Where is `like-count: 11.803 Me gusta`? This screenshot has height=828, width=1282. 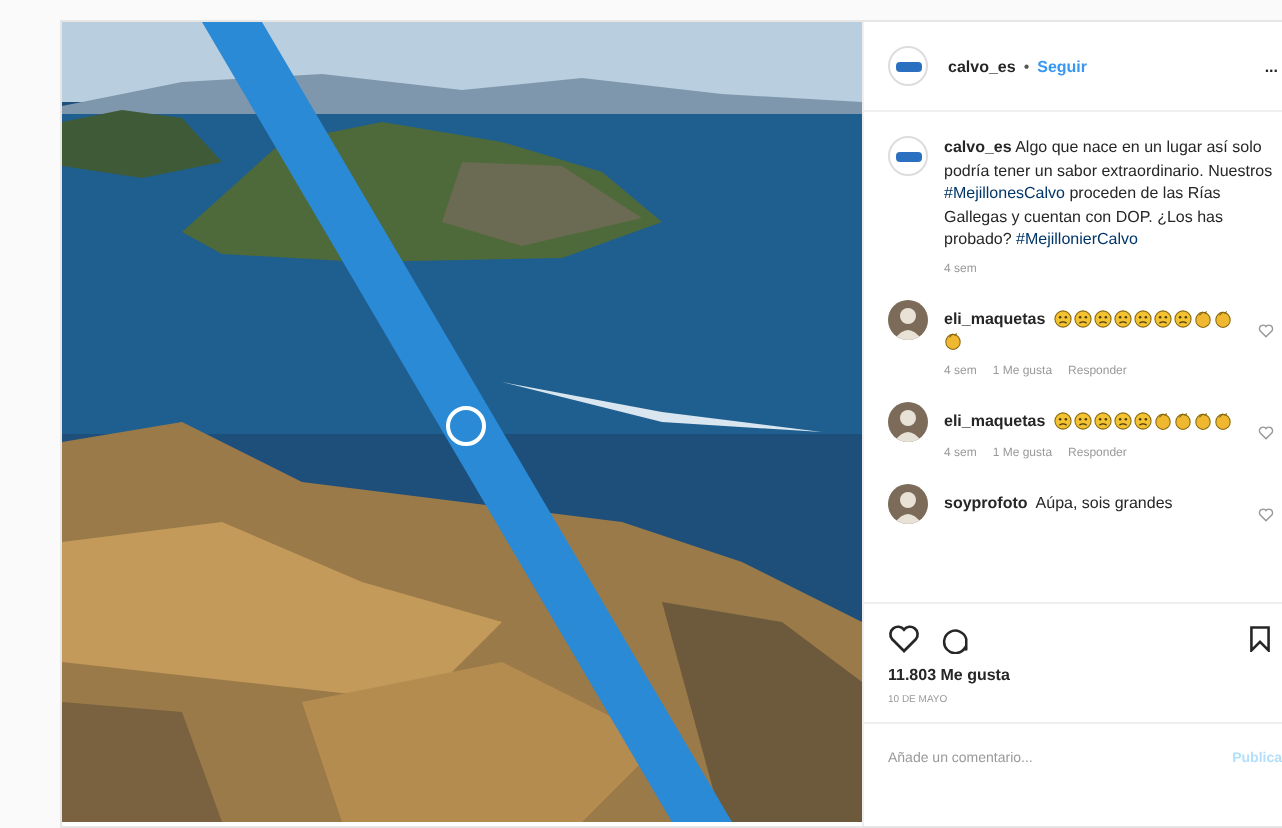 like-count: 11.803 Me gusta is located at coordinates (1073, 675).